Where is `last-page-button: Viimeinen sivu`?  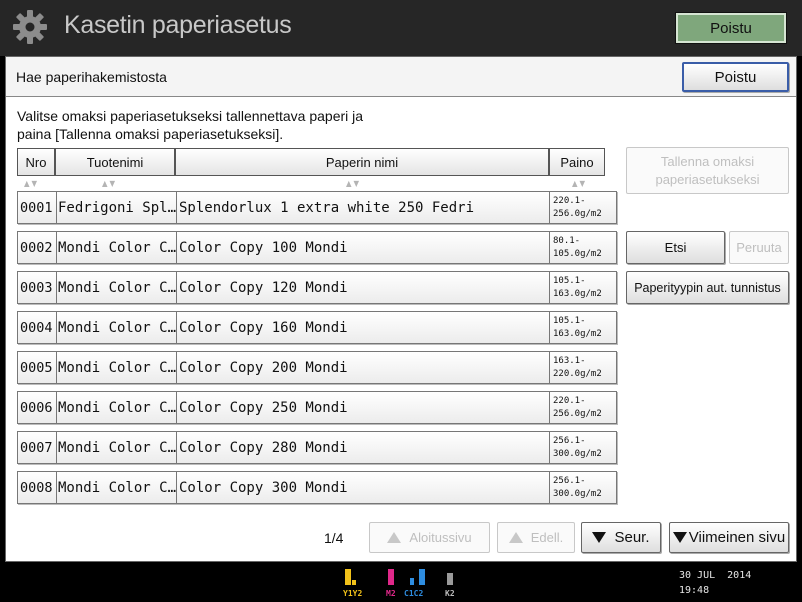 last-page-button: Viimeinen sivu is located at coordinates (729, 537).